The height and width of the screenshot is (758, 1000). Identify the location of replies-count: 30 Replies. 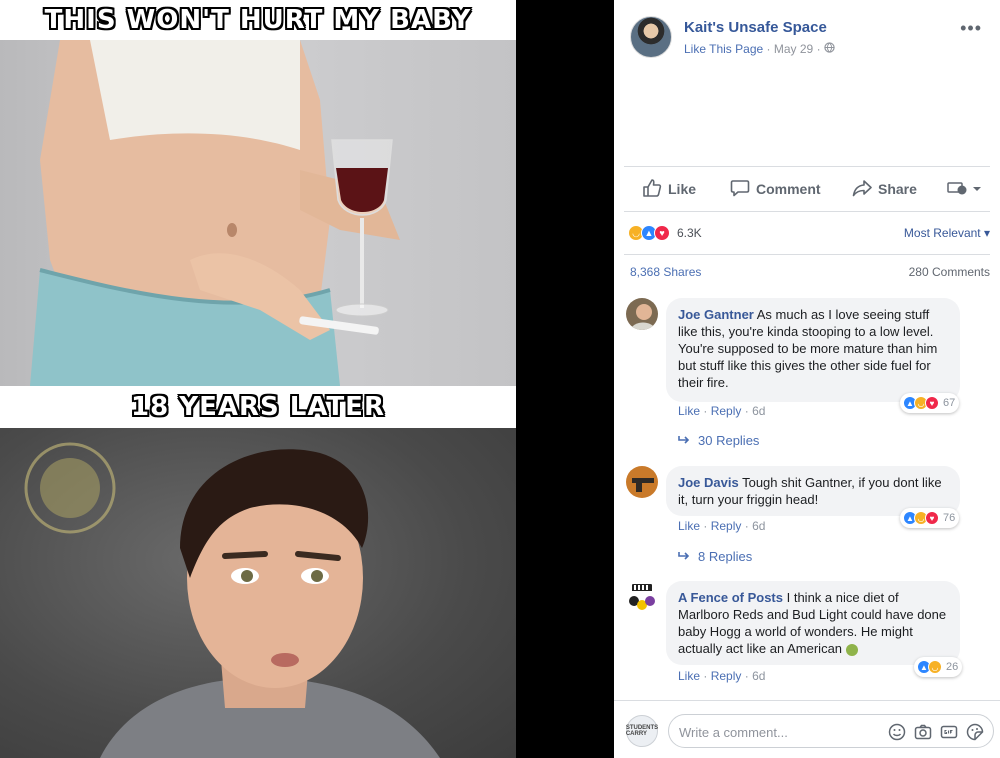
(729, 440).